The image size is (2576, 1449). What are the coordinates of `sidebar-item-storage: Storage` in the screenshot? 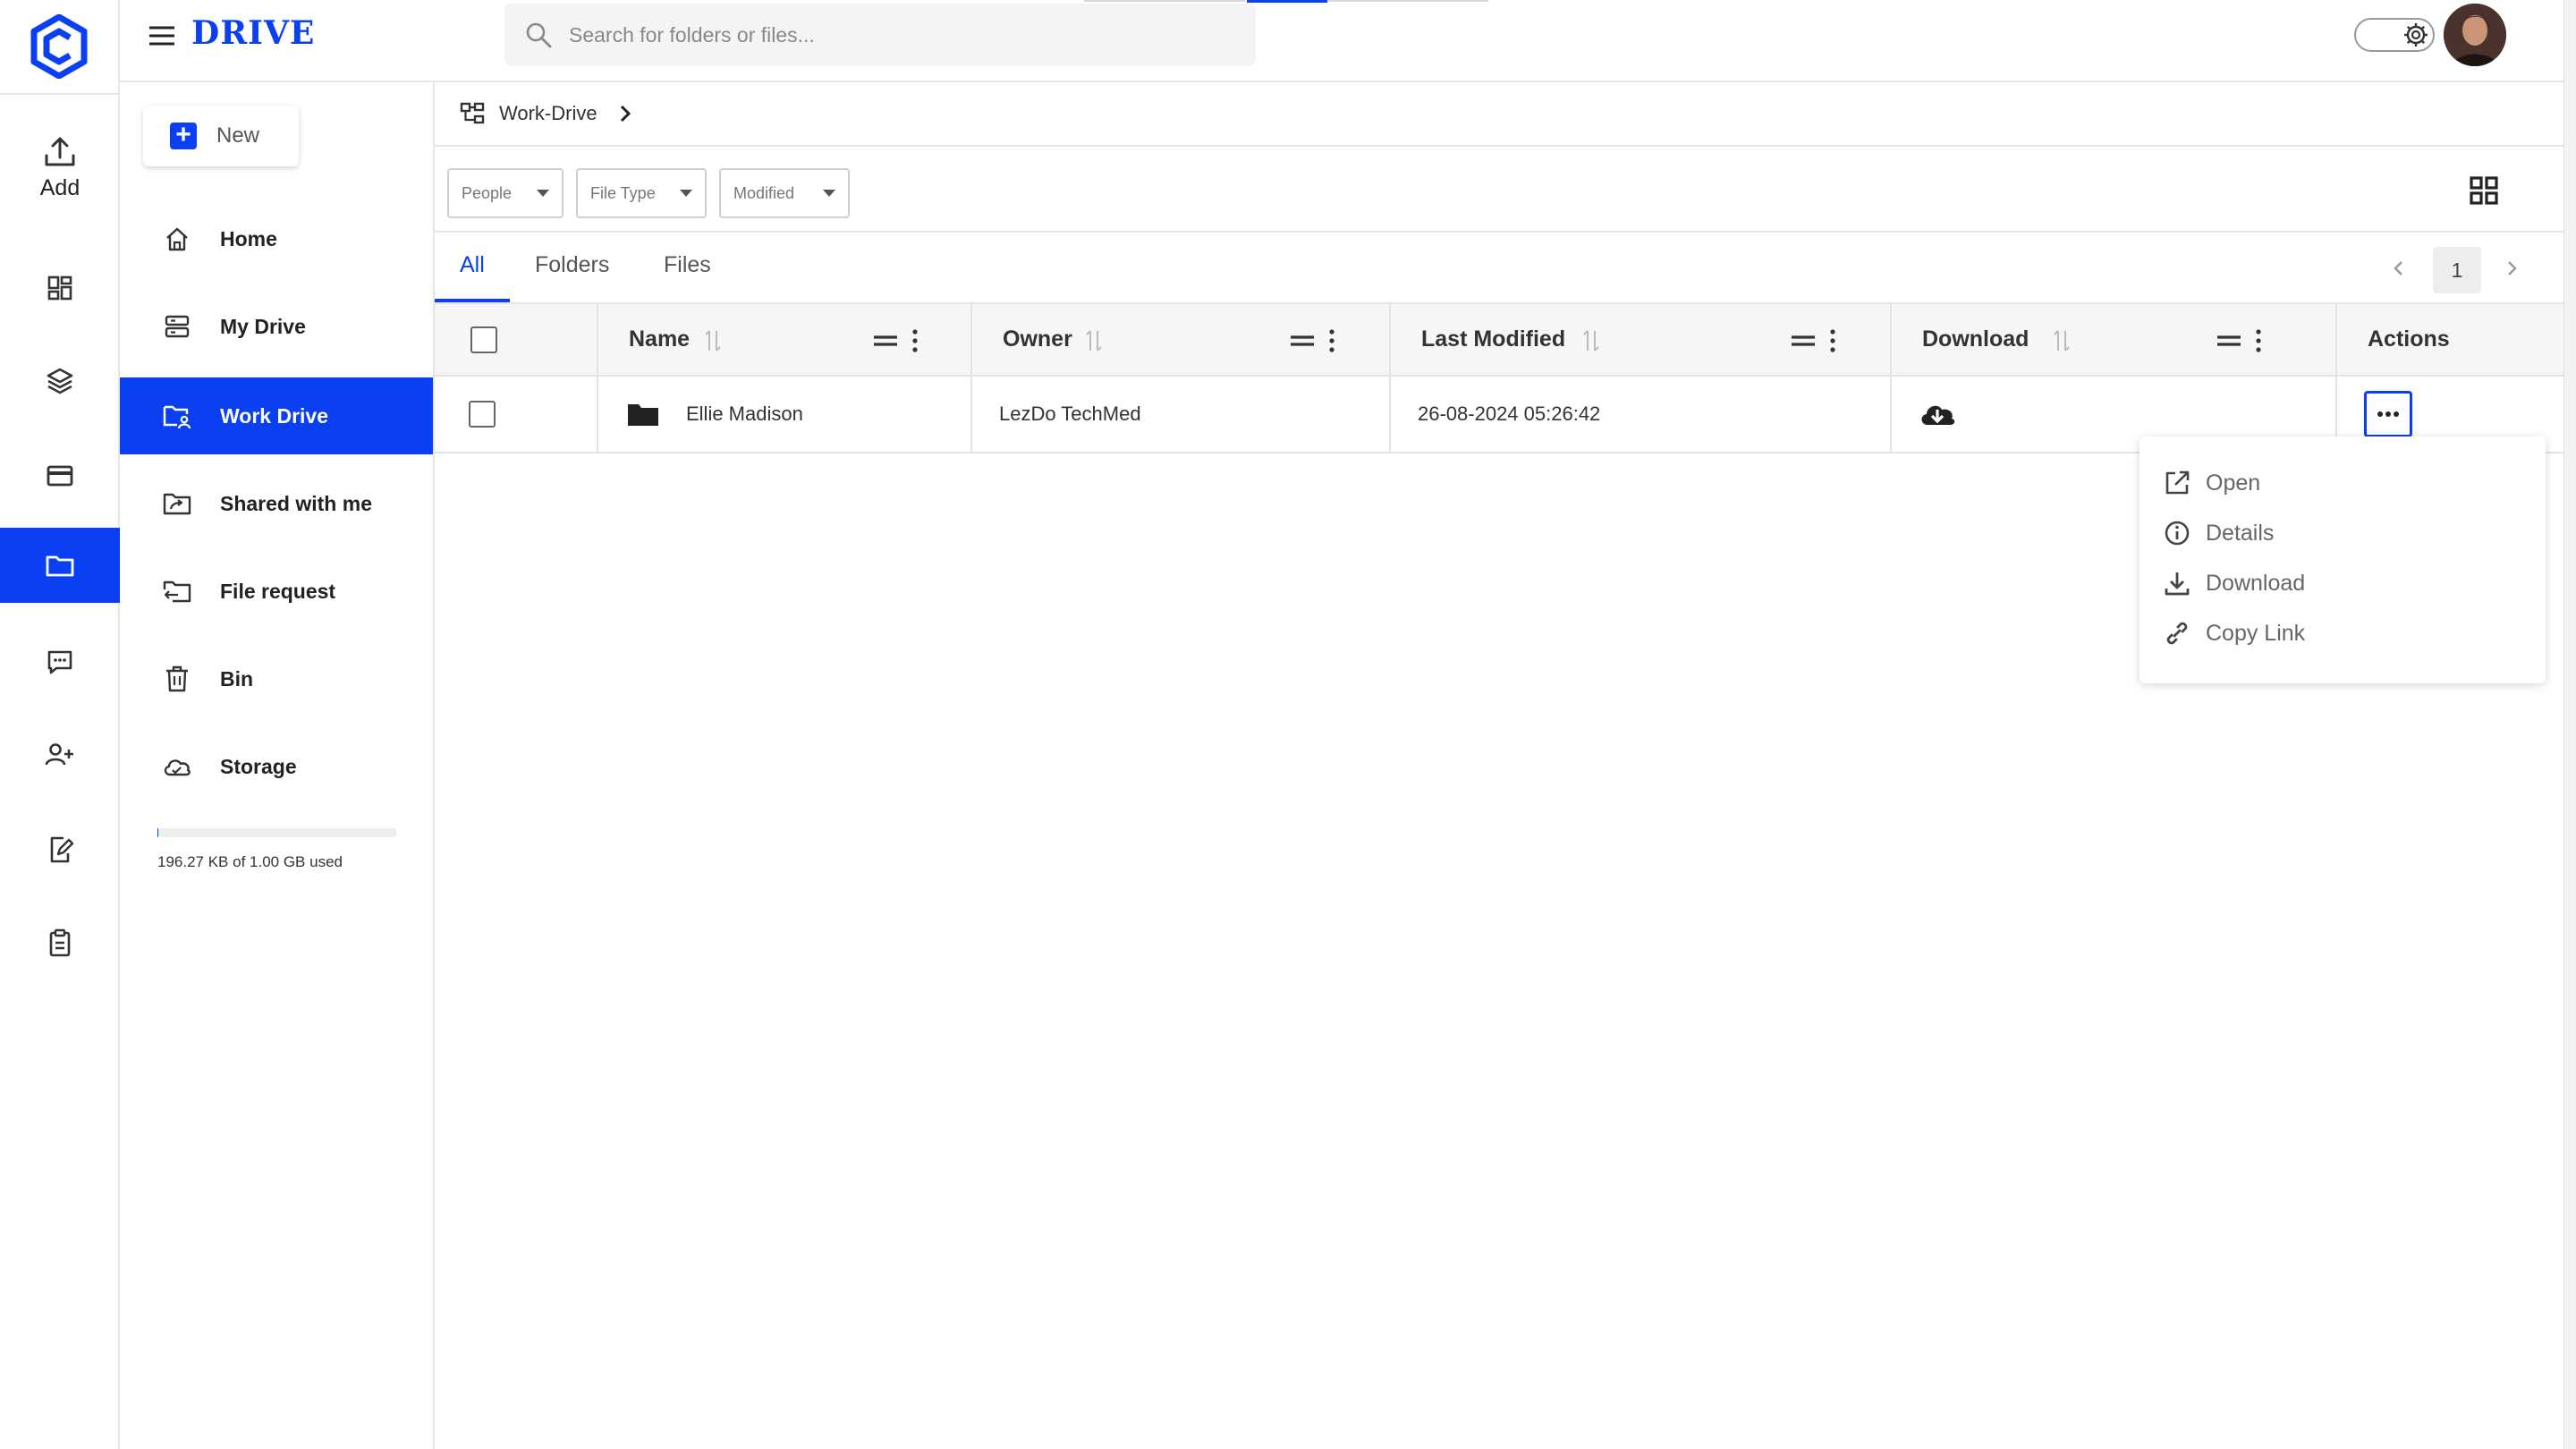 It's located at (276, 766).